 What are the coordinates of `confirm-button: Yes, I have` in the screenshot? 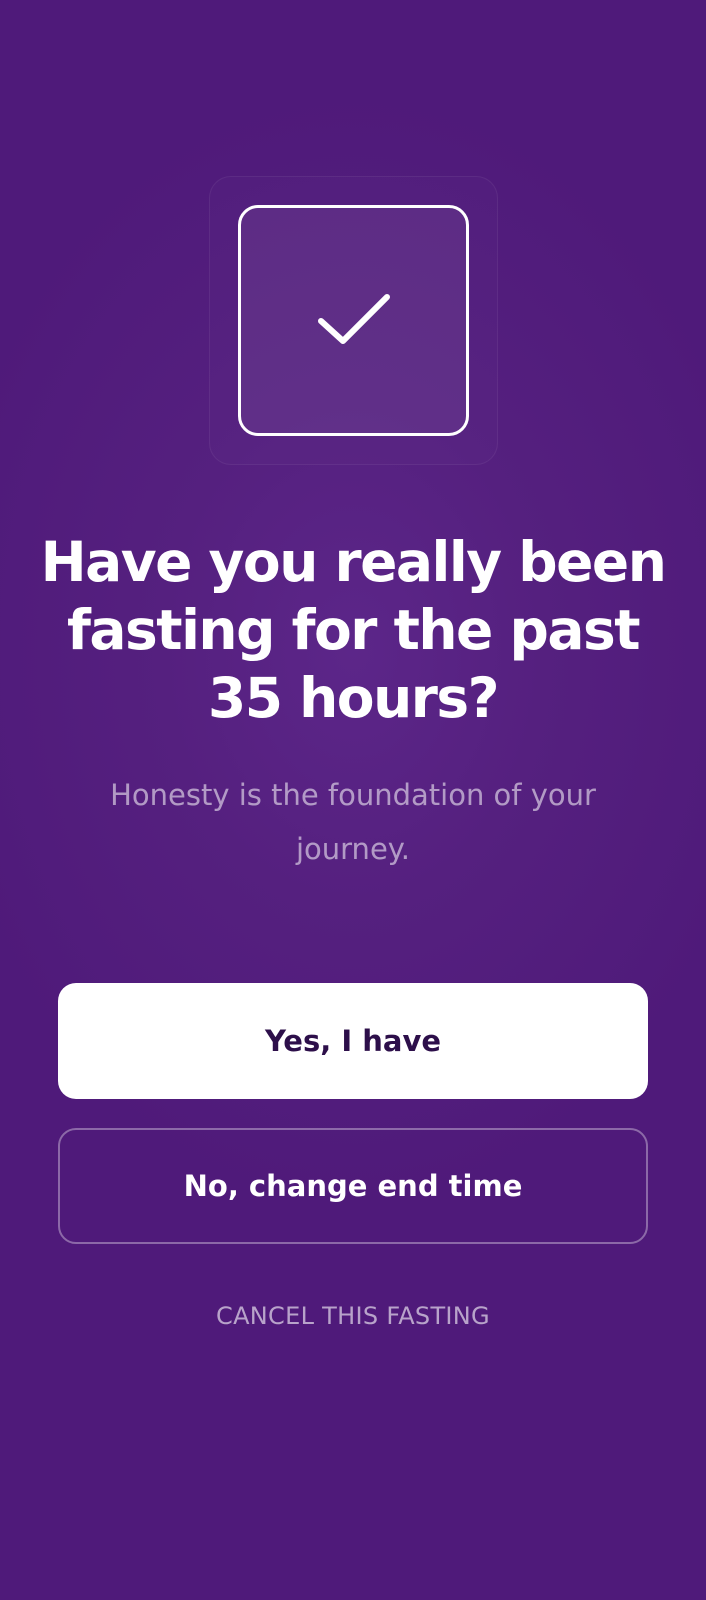 It's located at (353, 1041).